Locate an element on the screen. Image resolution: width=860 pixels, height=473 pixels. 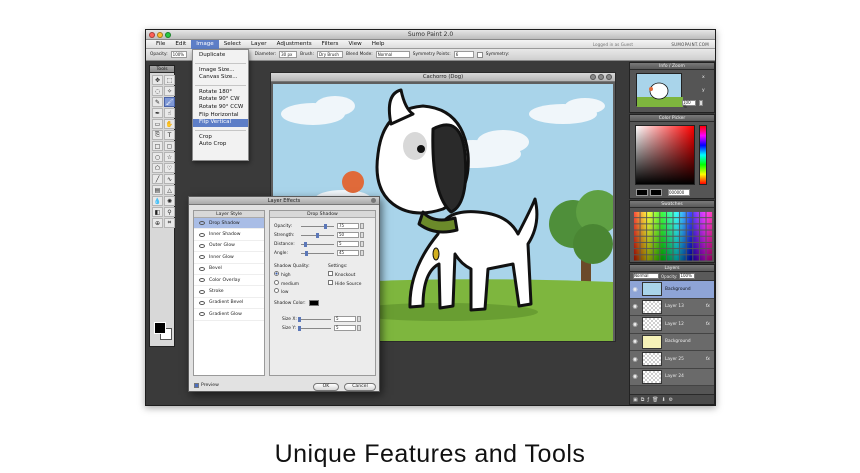
shape-ellipse-tool-icon: ○ is located at coordinates (157, 157).